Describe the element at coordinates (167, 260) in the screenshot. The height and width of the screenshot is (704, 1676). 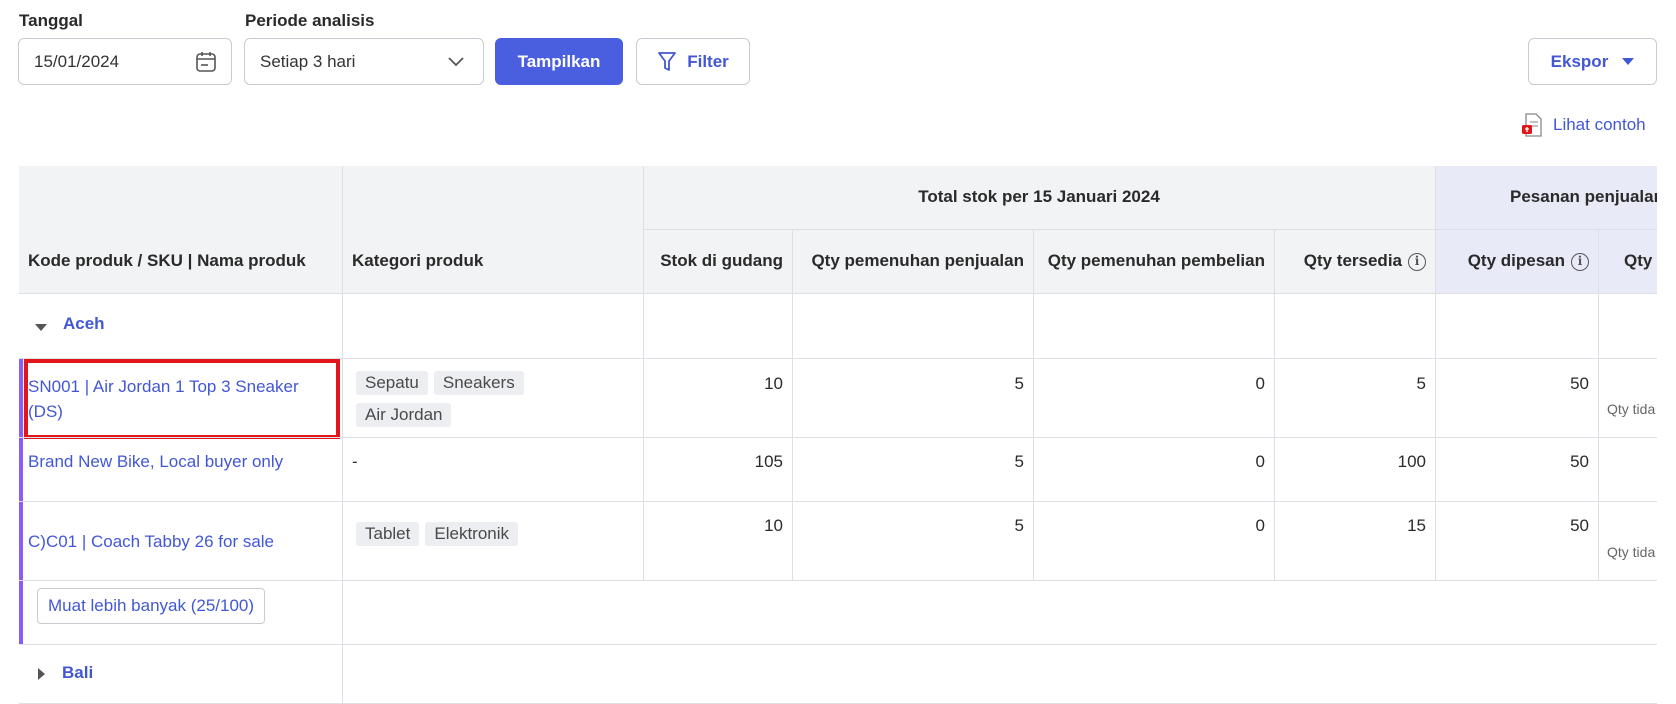
I see `col-product: Kode produk / SKU | Nama produk` at that location.